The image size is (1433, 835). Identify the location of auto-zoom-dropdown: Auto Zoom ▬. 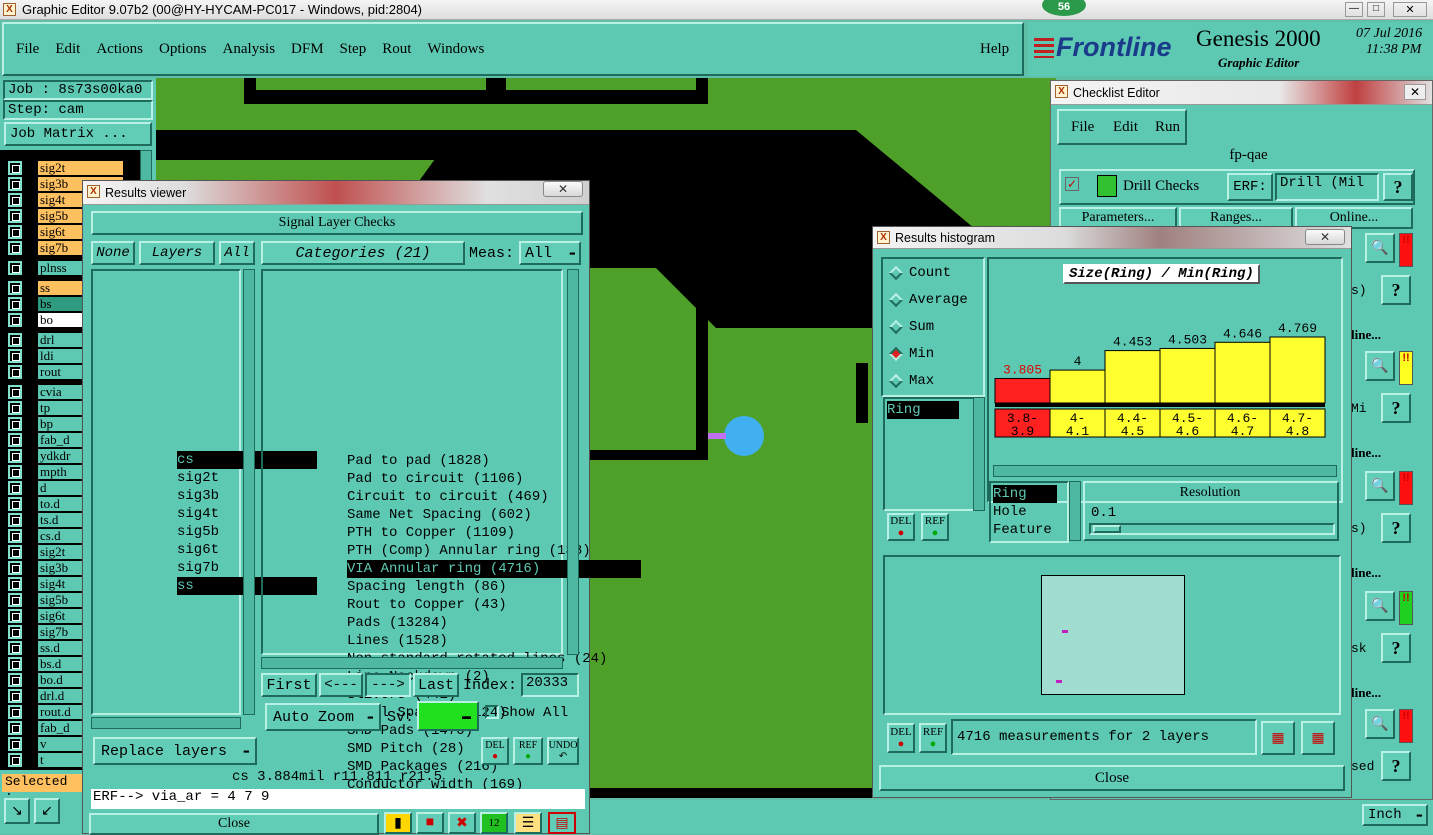
(323, 717).